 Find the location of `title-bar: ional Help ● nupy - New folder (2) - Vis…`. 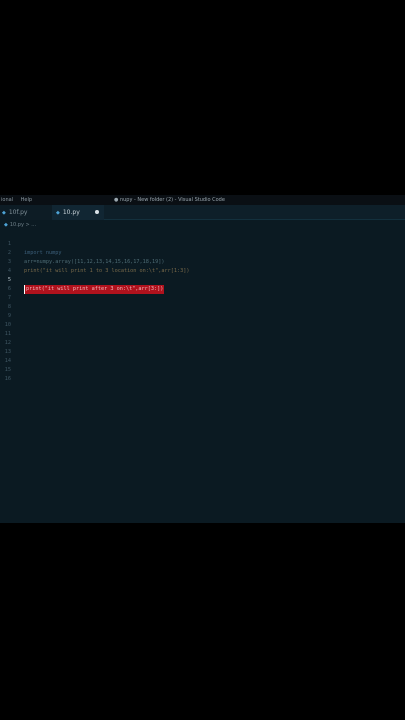

title-bar: ional Help ● nupy - New folder (2) - Vis… is located at coordinates (202, 200).